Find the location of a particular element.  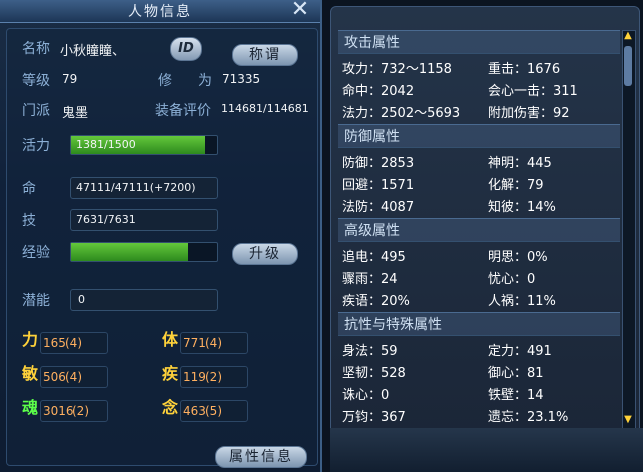

exp-label: 经验 is located at coordinates (36, 253).